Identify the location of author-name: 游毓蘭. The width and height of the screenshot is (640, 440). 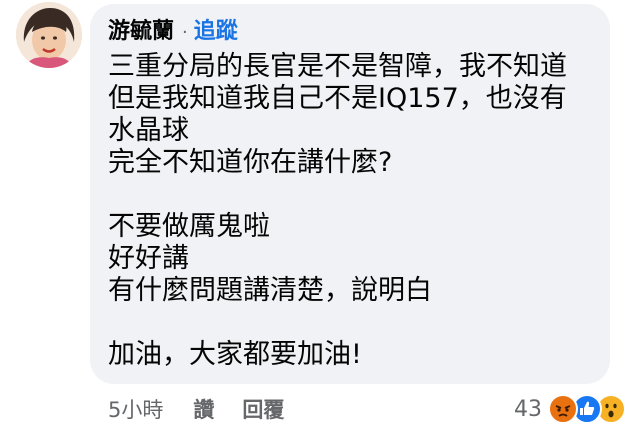
(141, 32).